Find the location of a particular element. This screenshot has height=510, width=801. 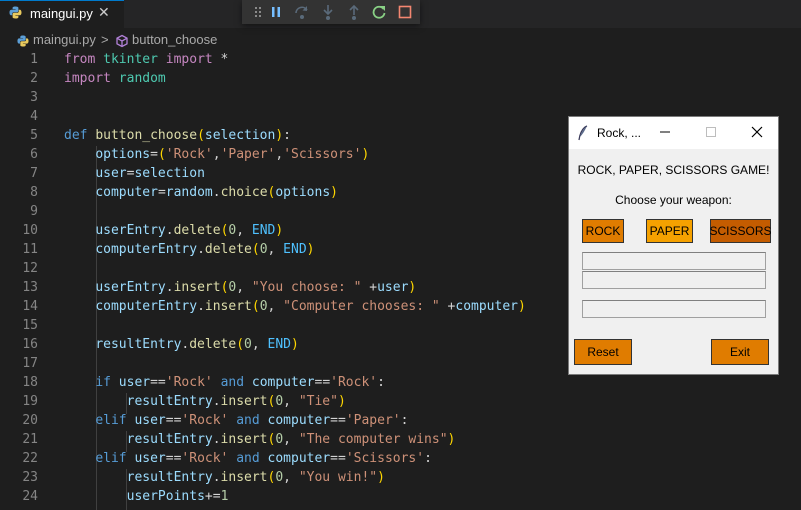

code-line: 3 is located at coordinates (400, 97).